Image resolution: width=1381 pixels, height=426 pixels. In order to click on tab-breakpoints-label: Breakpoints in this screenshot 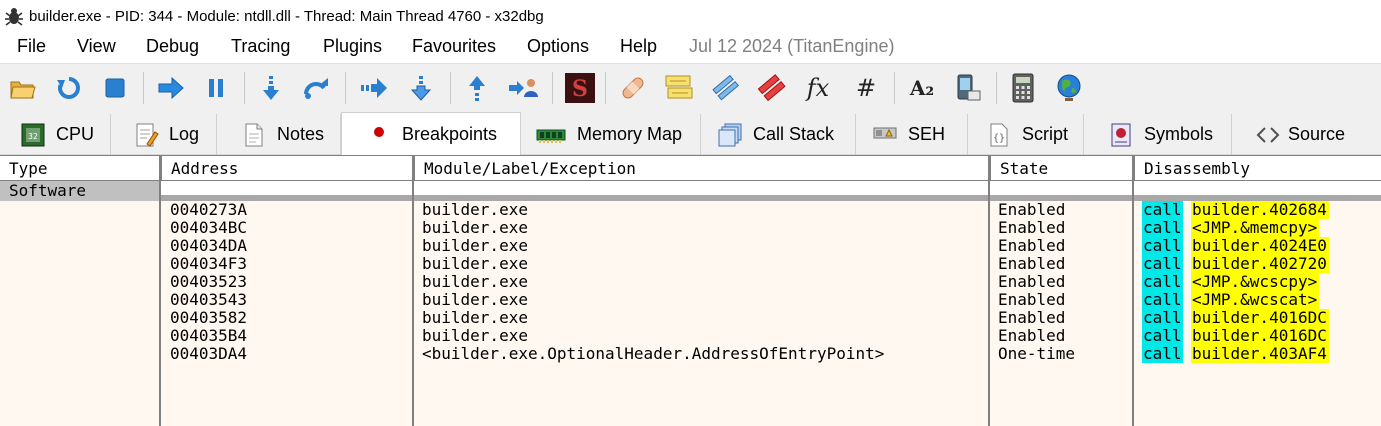, I will do `click(450, 133)`.